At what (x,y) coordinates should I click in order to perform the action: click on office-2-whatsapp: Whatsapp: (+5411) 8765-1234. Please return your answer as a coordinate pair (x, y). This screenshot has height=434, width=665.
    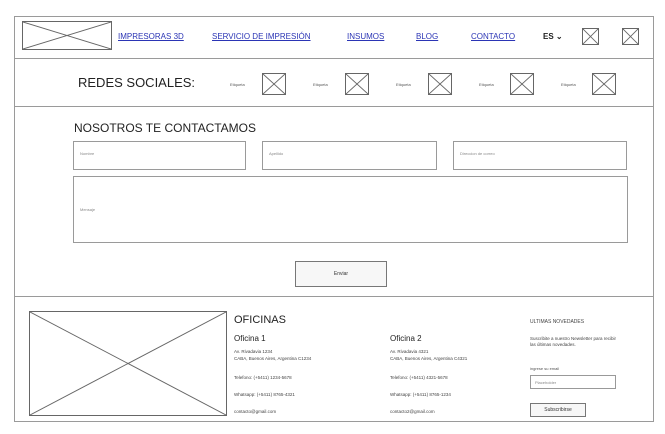
    Looking at the image, I should click on (420, 394).